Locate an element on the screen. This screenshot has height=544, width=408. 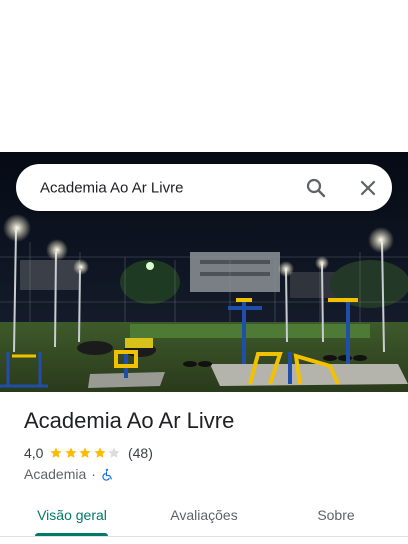
category-row: Academia · is located at coordinates (69, 474).